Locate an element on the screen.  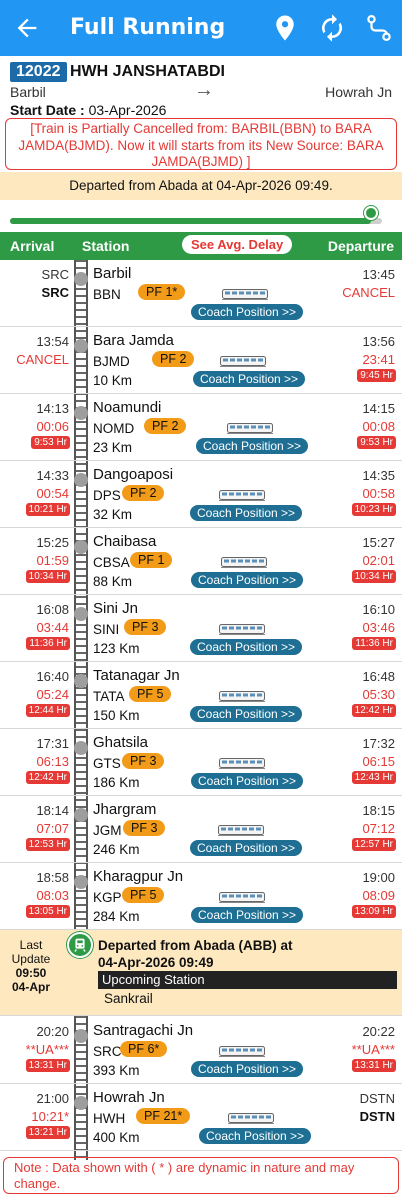
arrival-delay-badge: 11:36 Hr is located at coordinates (48, 643).